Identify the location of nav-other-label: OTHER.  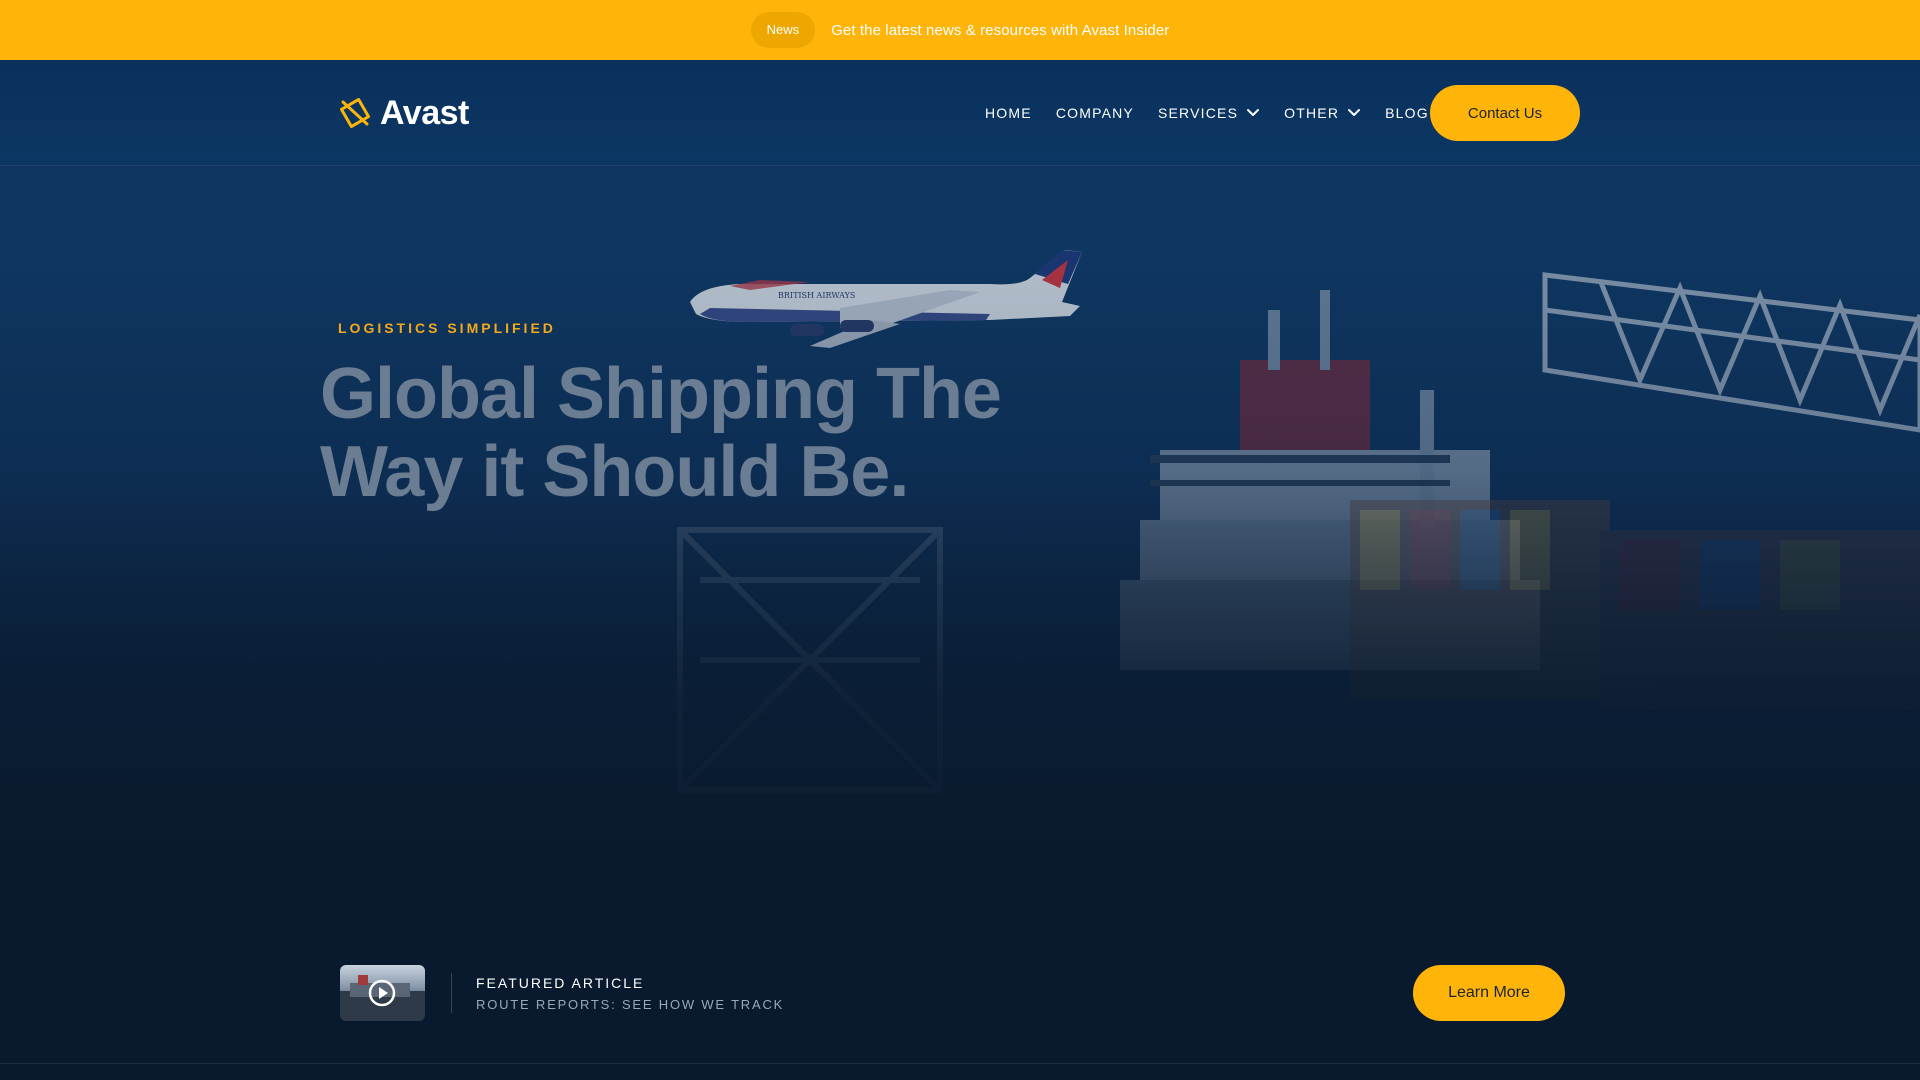
(1312, 113).